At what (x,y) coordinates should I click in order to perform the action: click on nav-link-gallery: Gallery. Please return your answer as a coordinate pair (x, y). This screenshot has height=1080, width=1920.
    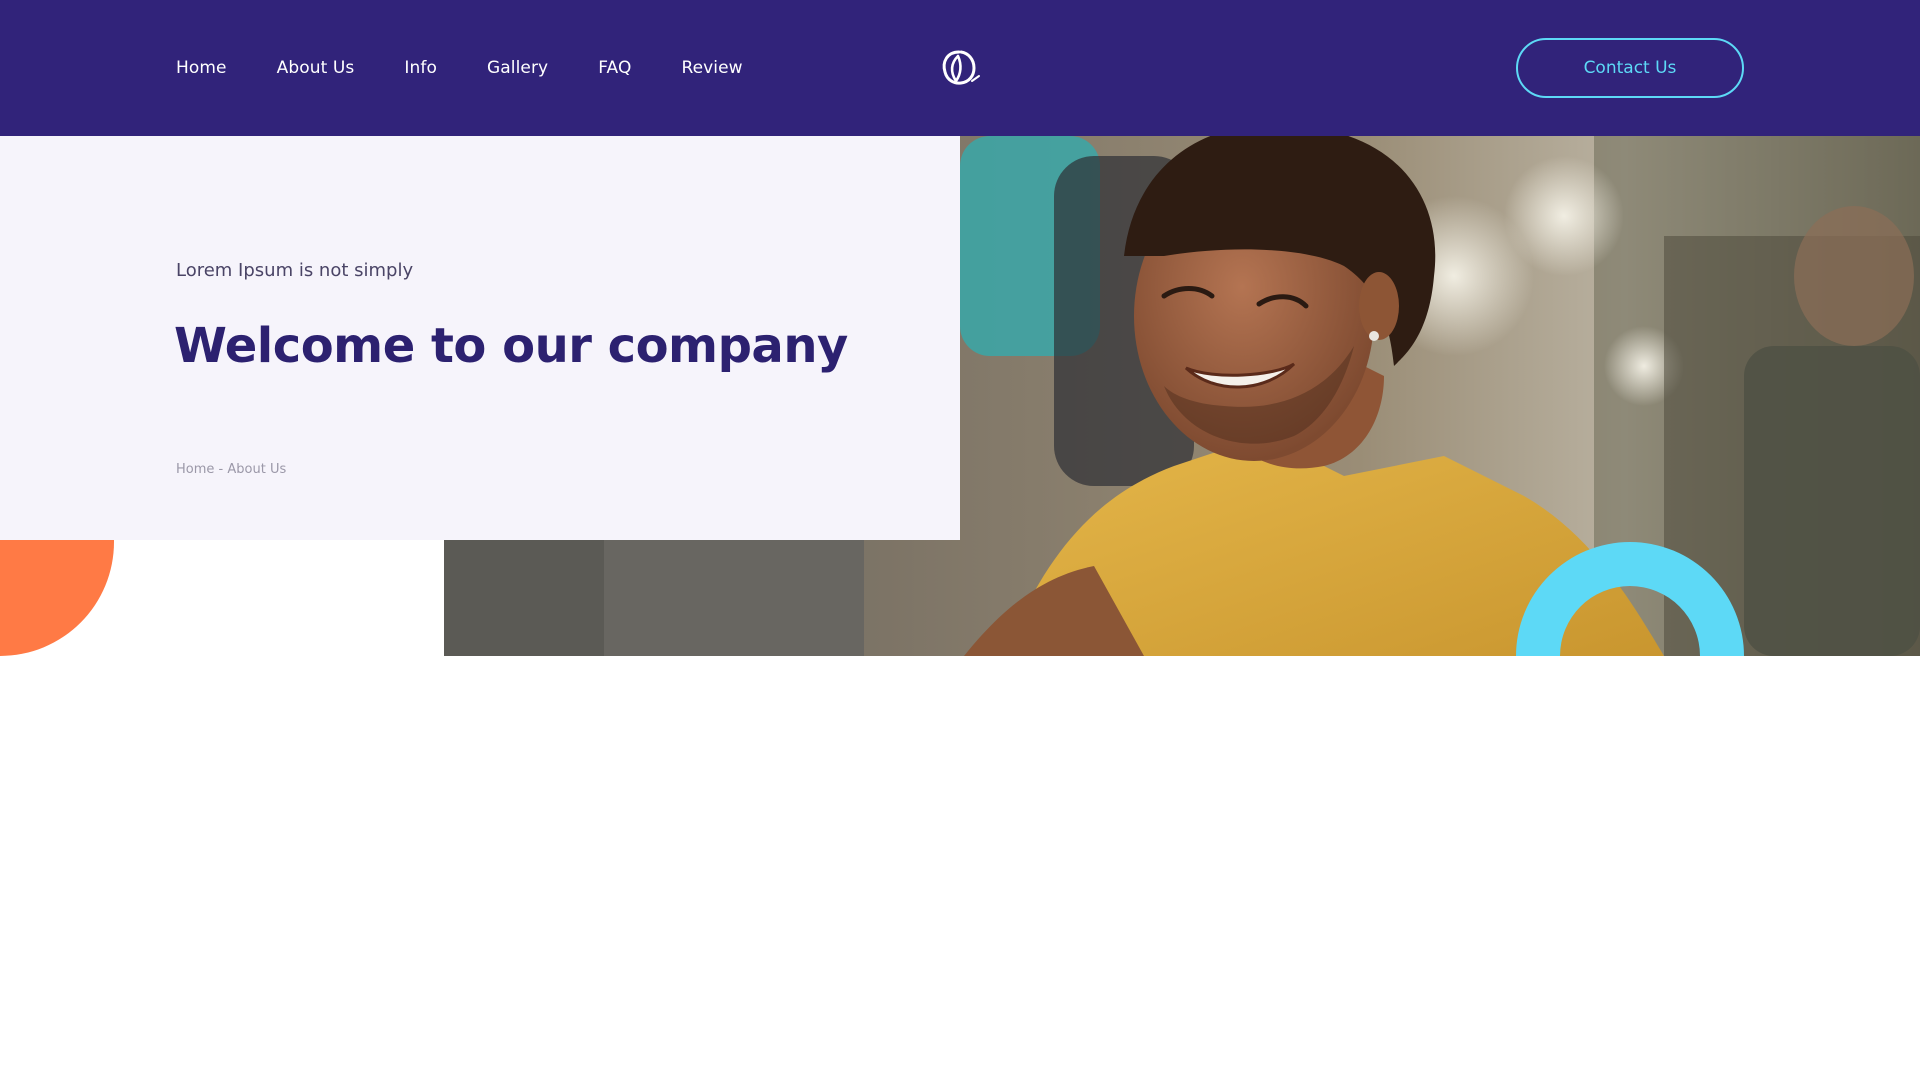
    Looking at the image, I should click on (517, 68).